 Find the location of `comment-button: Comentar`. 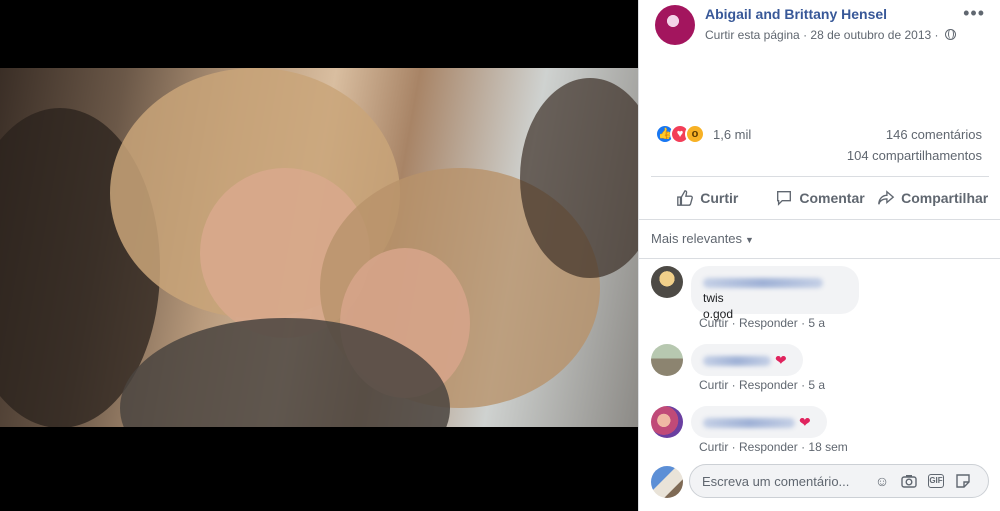

comment-button: Comentar is located at coordinates (820, 197).